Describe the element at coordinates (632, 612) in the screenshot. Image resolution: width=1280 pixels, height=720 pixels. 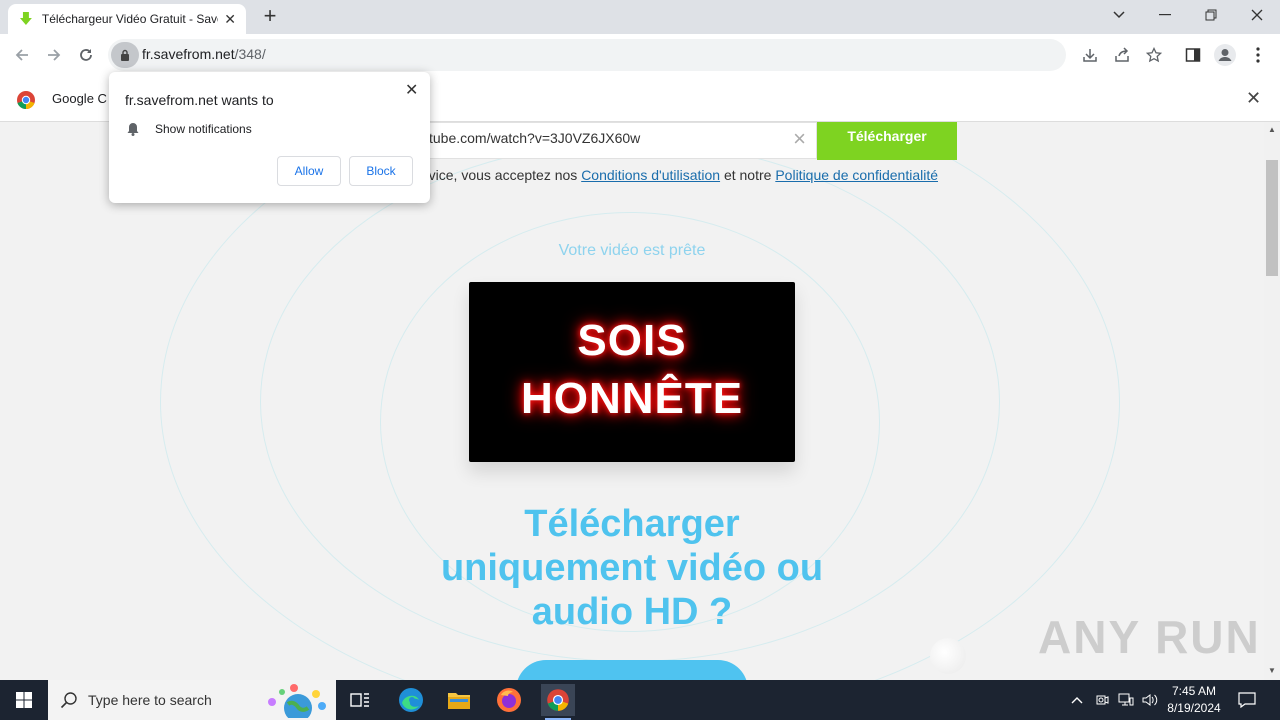
I see `headline-line3: audio HD ?` at that location.